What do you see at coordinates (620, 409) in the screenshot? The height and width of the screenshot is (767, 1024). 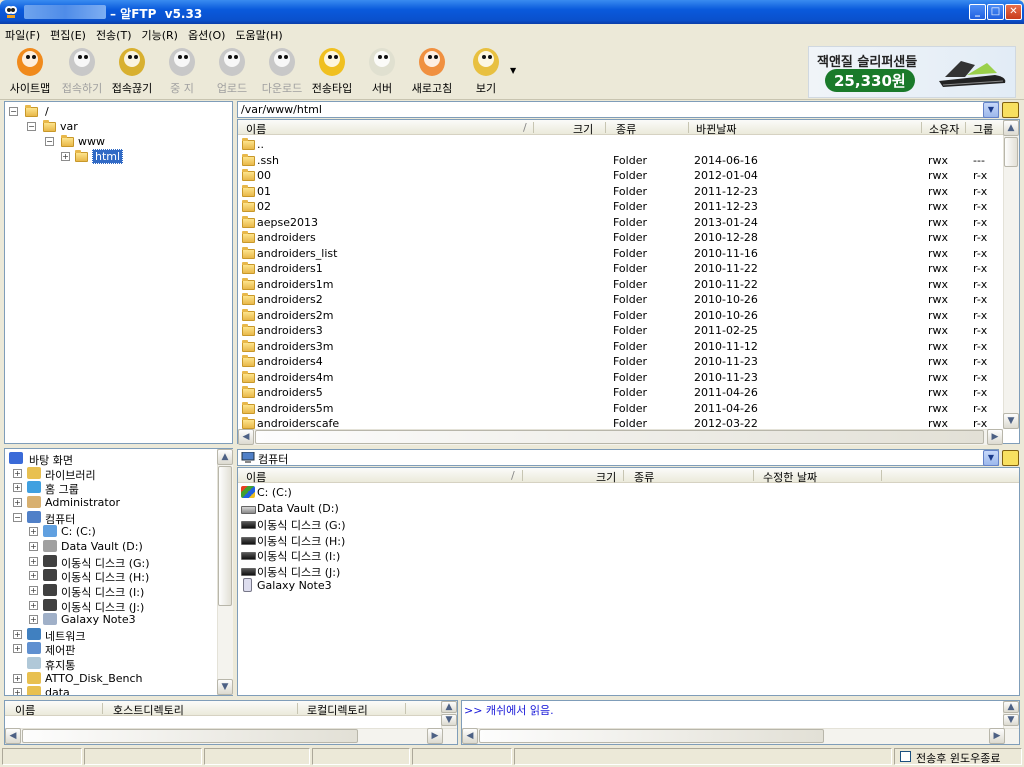 I see `remote-file-row: androiders5m Folder 2011-04-26 rwx r-x` at bounding box center [620, 409].